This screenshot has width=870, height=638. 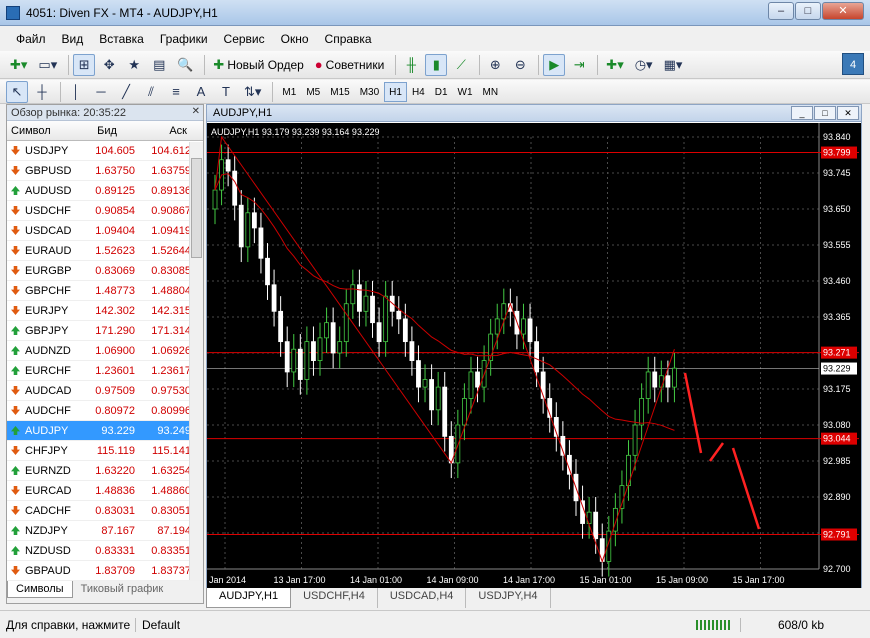 I want to click on notifications-badge: 4, so click(x=853, y=64).